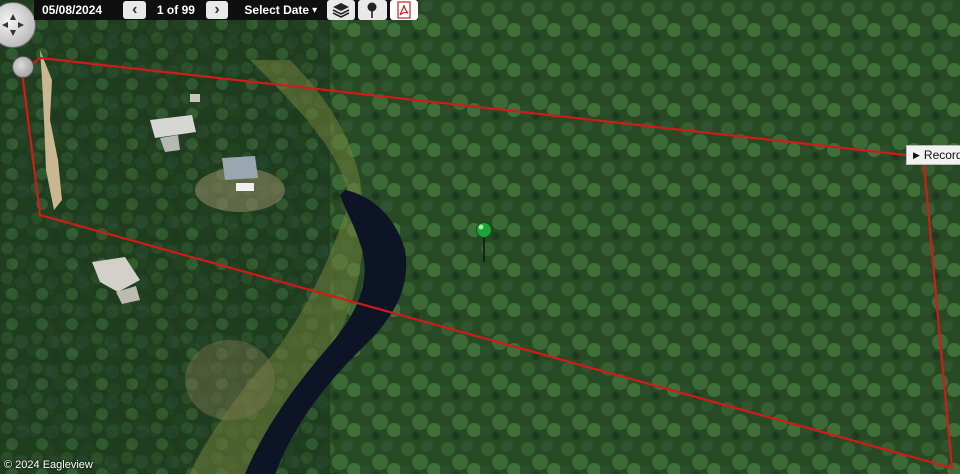 The width and height of the screenshot is (960, 474). Describe the element at coordinates (72, 10) in the screenshot. I see `image-date: 05/08/2024` at that location.